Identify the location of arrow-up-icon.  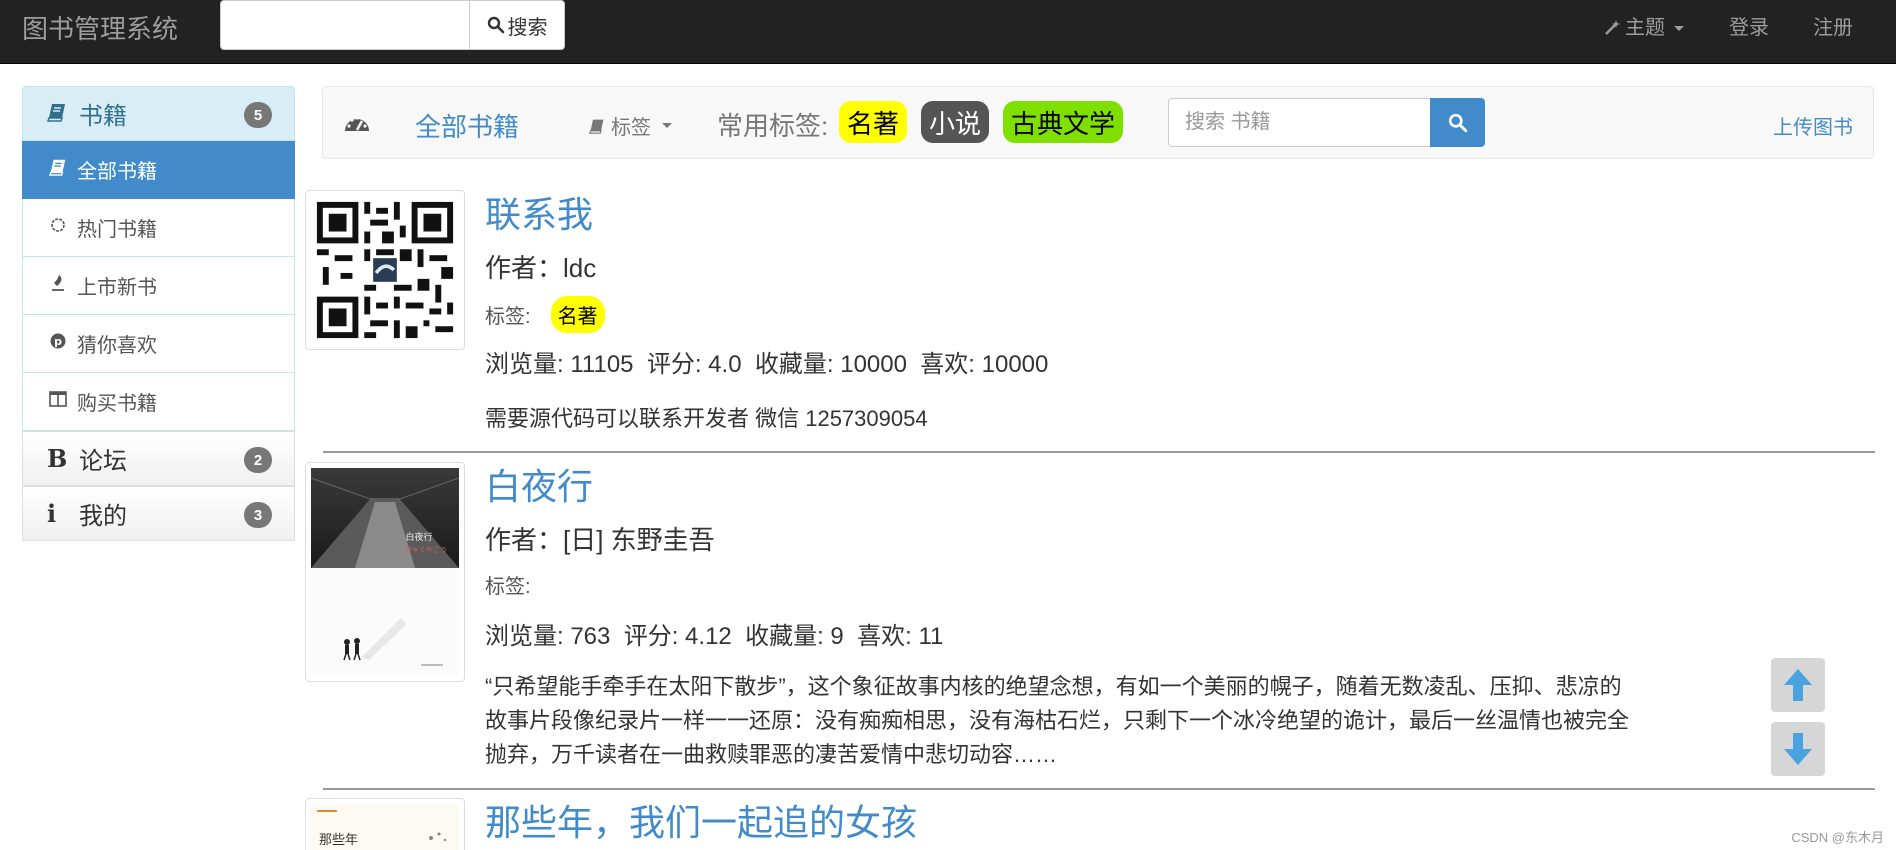
(1798, 685).